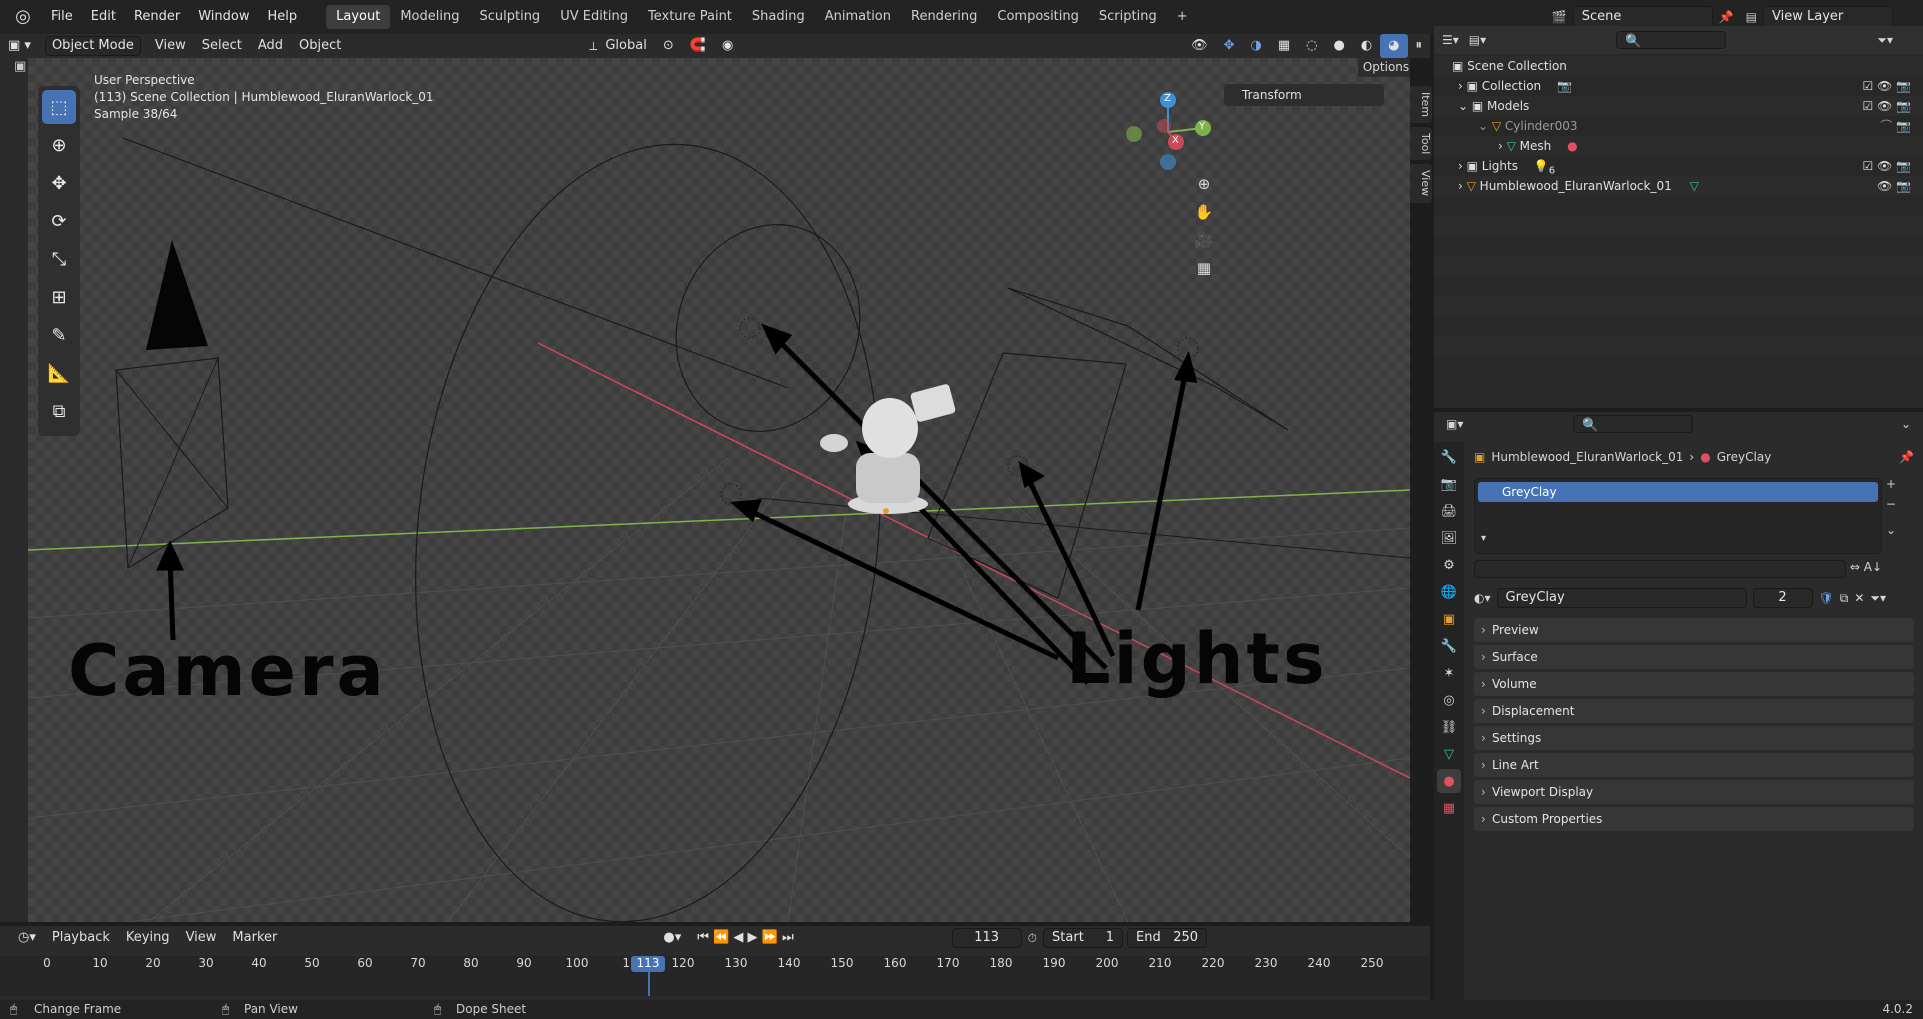  Describe the element at coordinates (59, 183) in the screenshot. I see `move-tool-icon: ✥` at that location.